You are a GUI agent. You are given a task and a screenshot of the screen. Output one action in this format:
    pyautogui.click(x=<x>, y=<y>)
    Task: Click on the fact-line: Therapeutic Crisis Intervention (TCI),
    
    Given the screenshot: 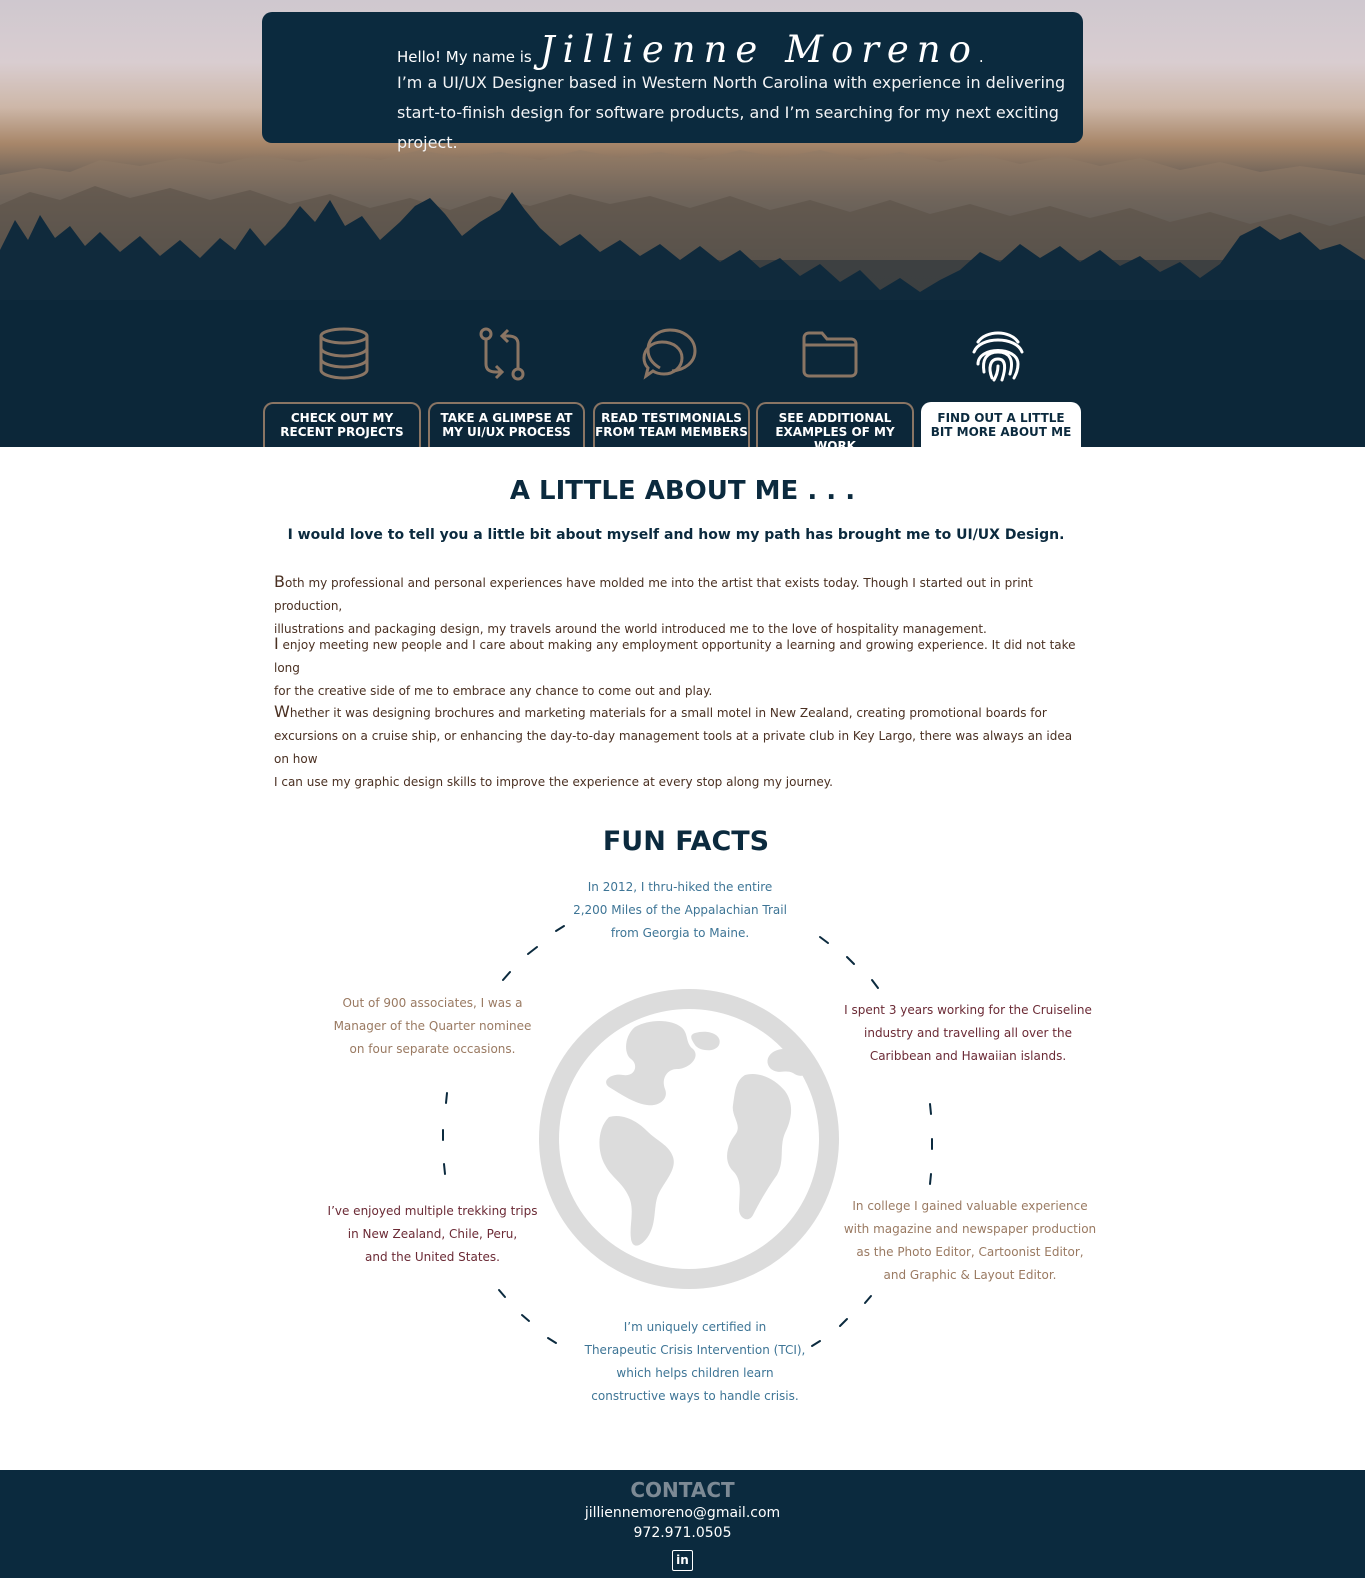 What is the action you would take?
    pyautogui.click(x=695, y=1350)
    